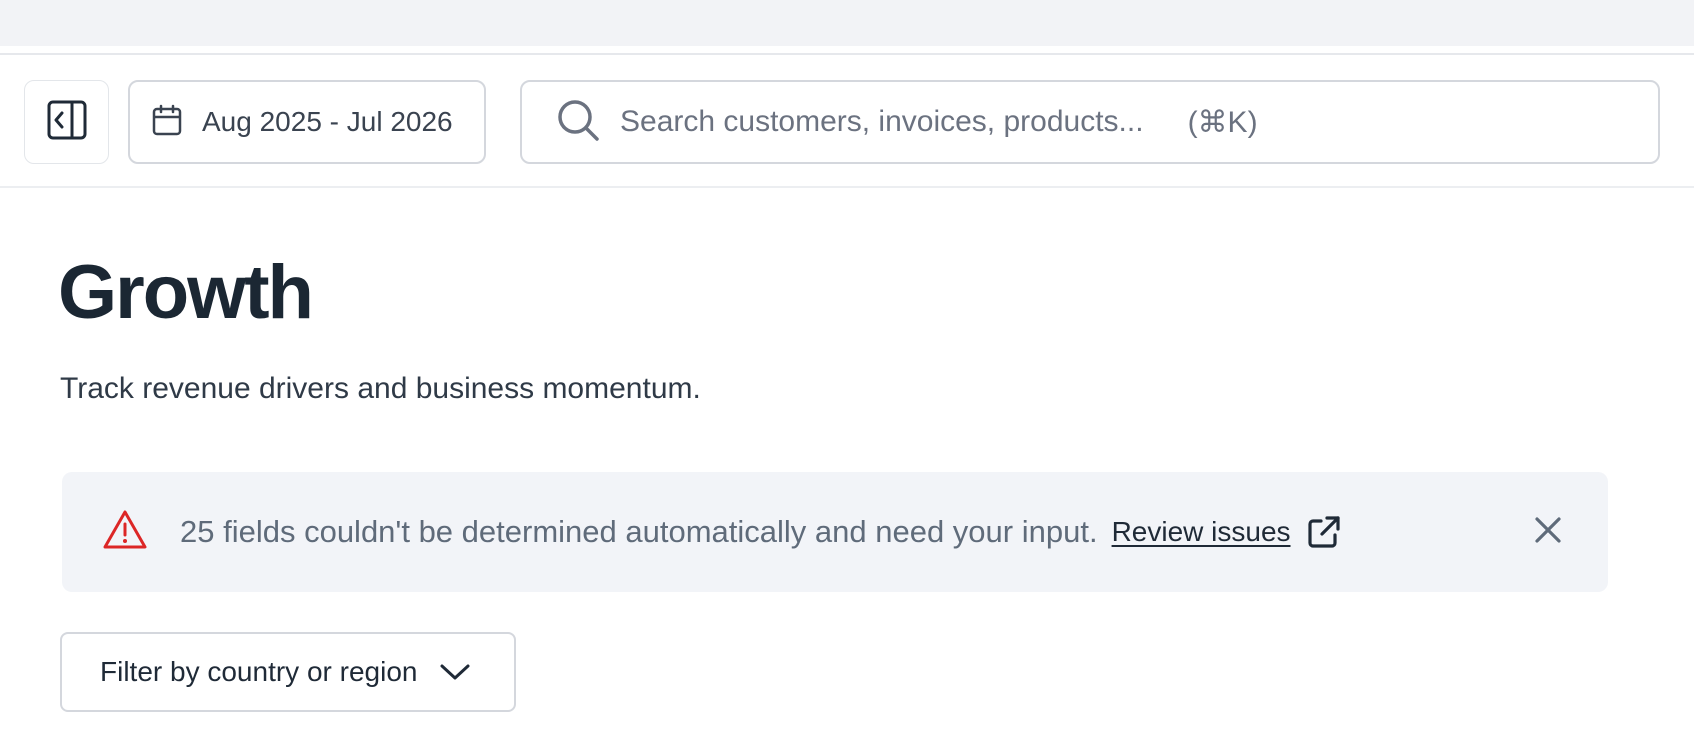  I want to click on divider, so click(847, 54).